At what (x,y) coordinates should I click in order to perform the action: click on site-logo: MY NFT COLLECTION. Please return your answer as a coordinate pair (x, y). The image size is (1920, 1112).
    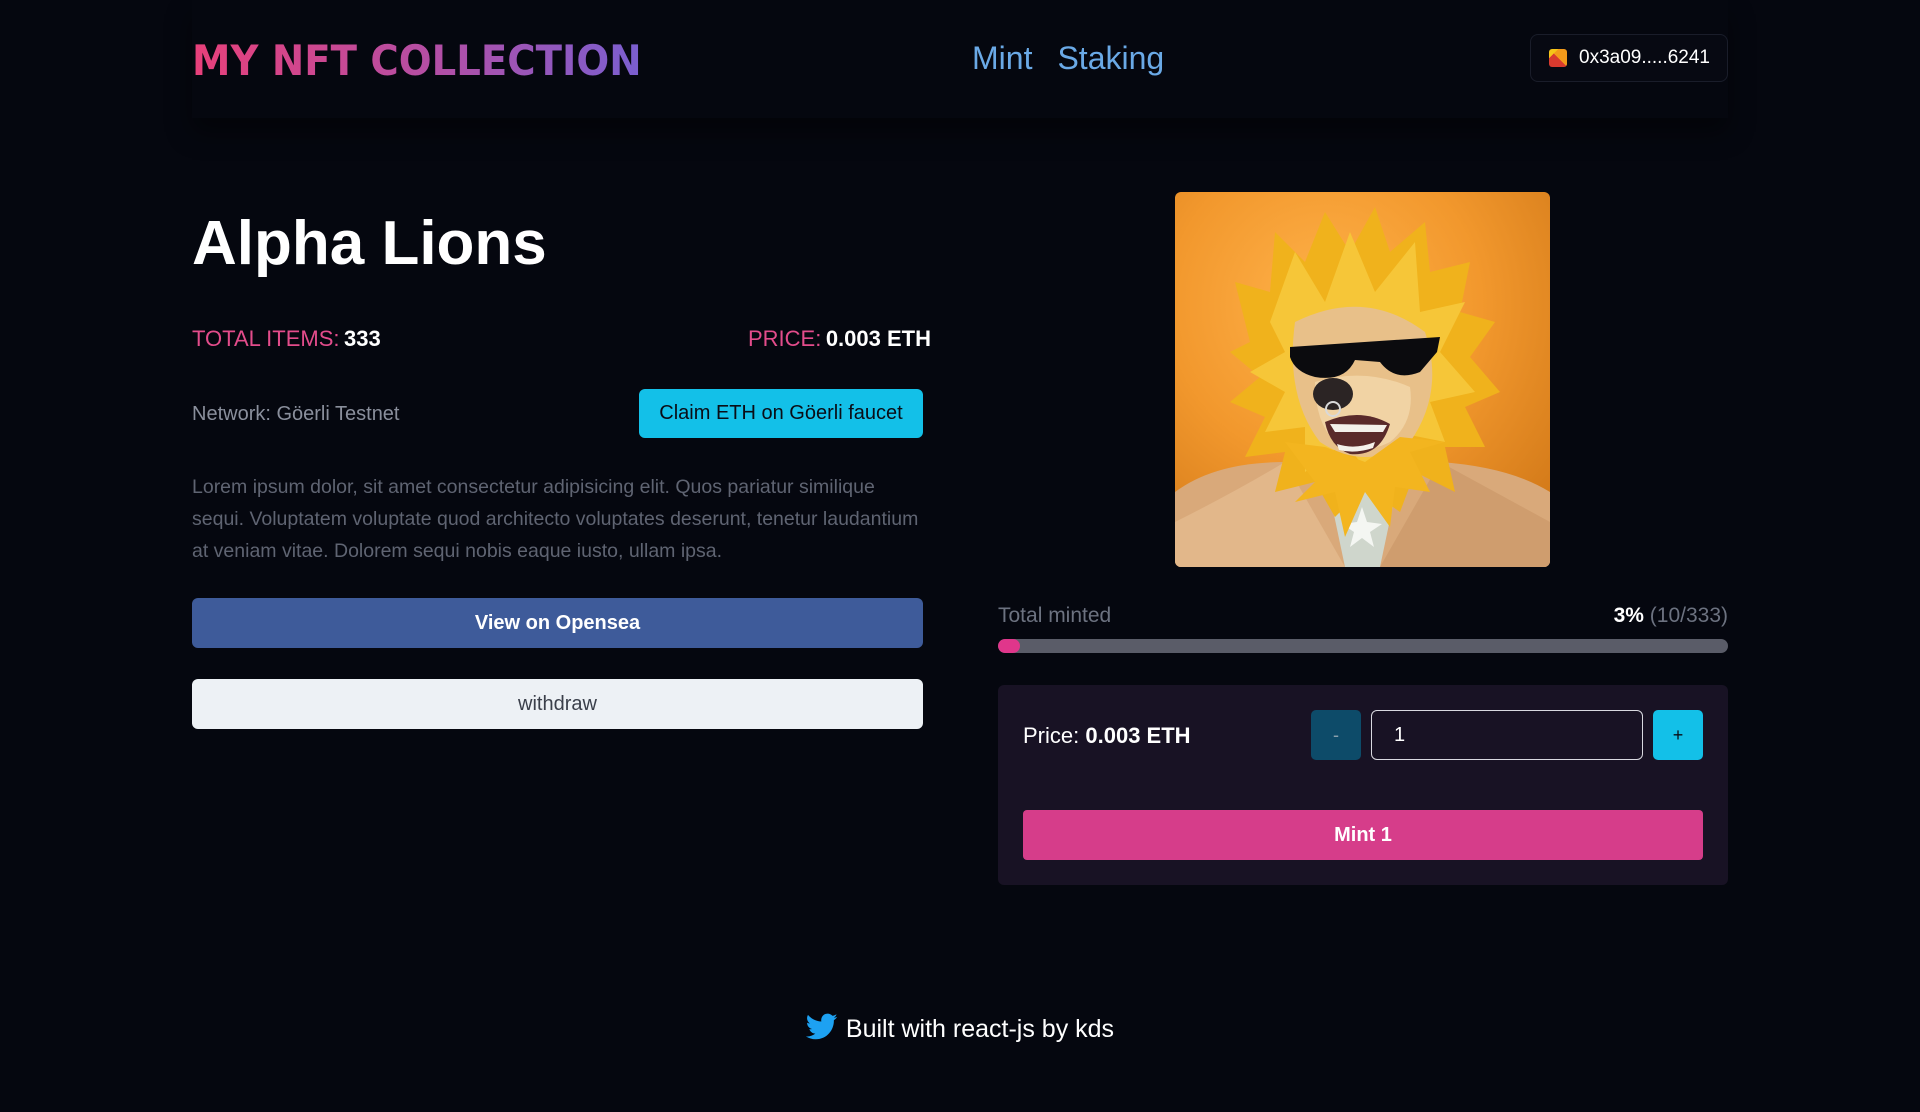
    Looking at the image, I should click on (417, 60).